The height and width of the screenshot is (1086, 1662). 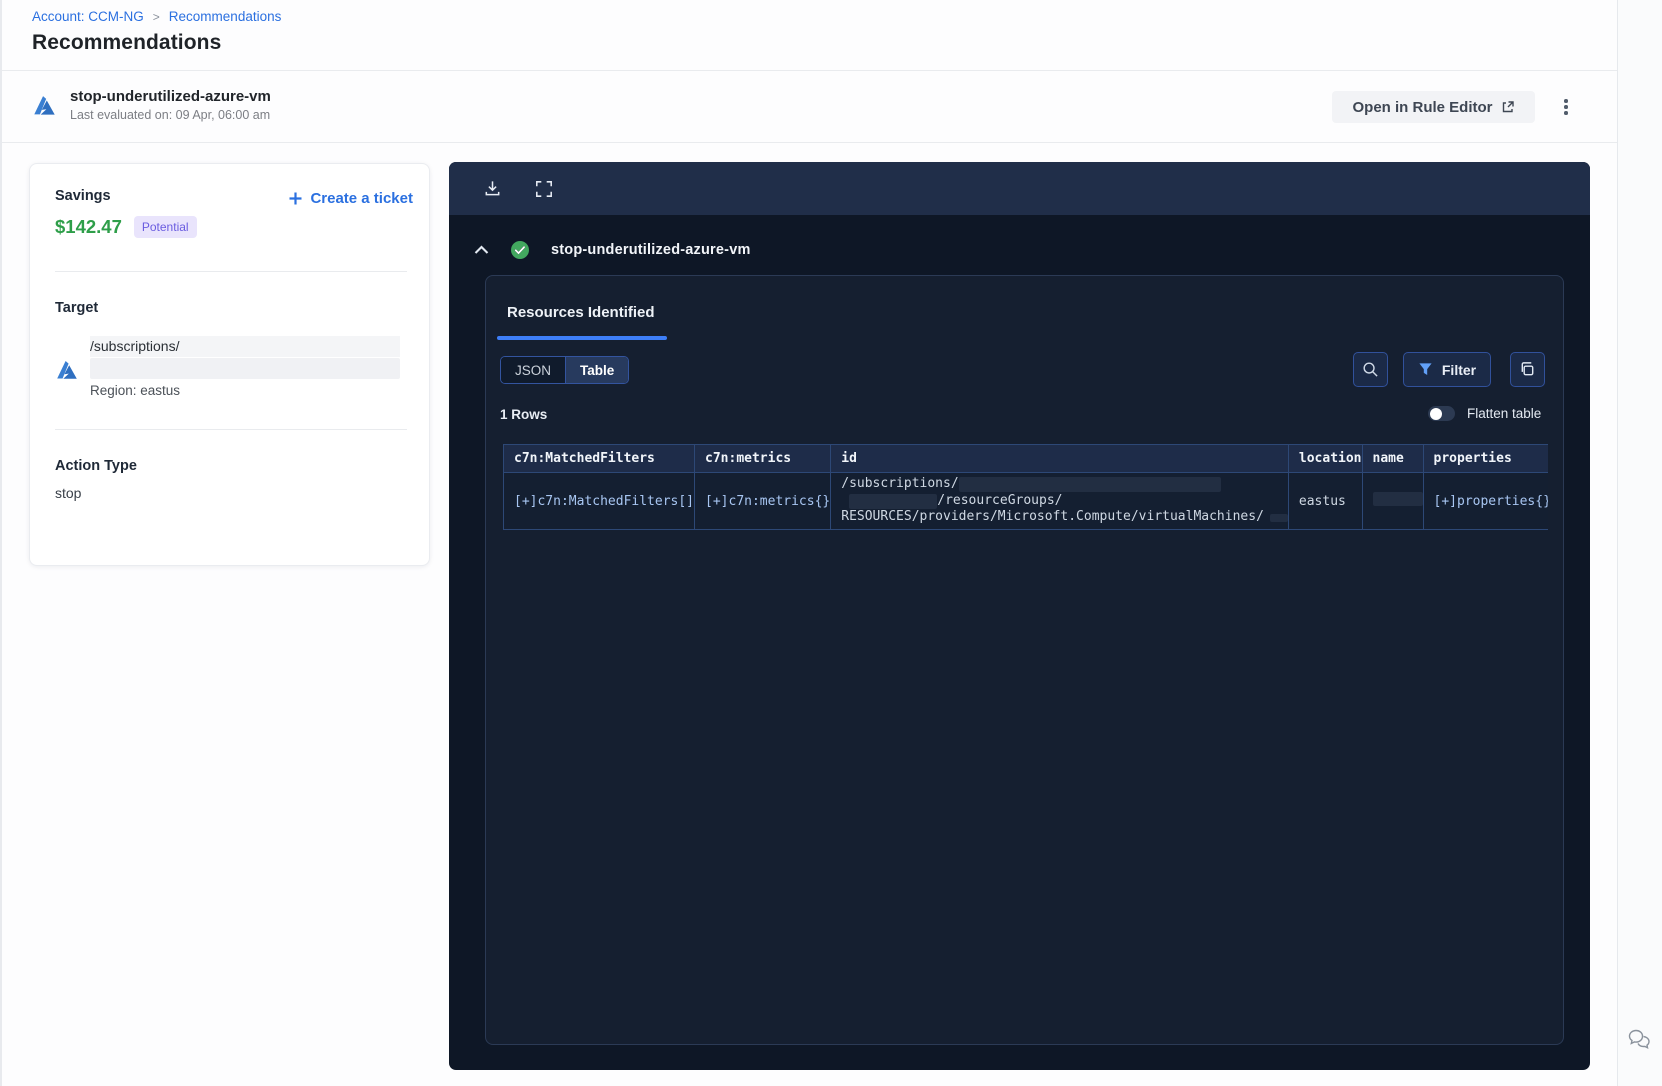 What do you see at coordinates (165, 227) in the screenshot?
I see `potential-badge: Potential` at bounding box center [165, 227].